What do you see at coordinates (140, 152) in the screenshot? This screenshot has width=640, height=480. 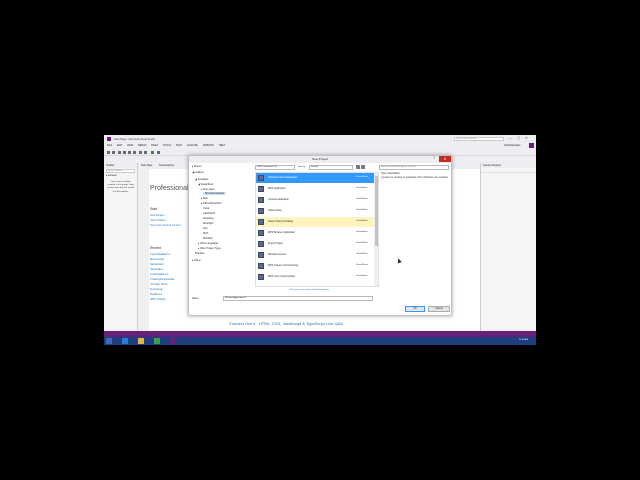 I see `undo-icon` at bounding box center [140, 152].